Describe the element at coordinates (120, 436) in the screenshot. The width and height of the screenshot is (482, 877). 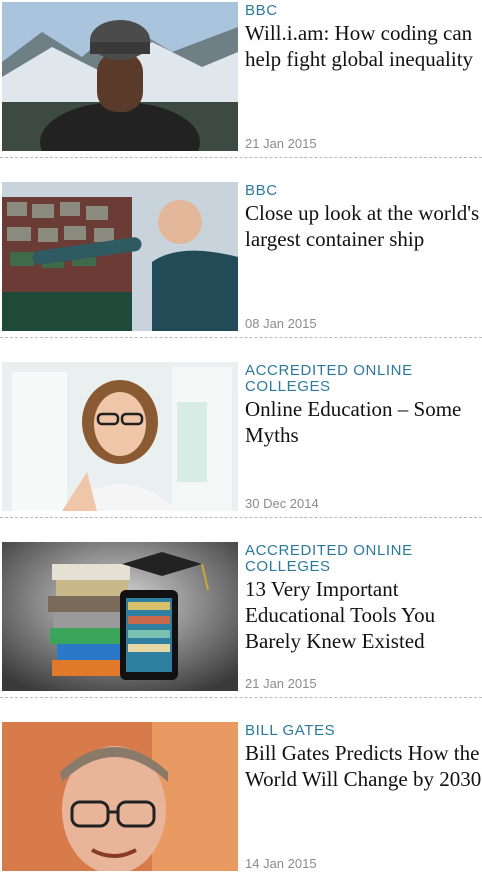
I see `woman-with-glasses-photo` at that location.